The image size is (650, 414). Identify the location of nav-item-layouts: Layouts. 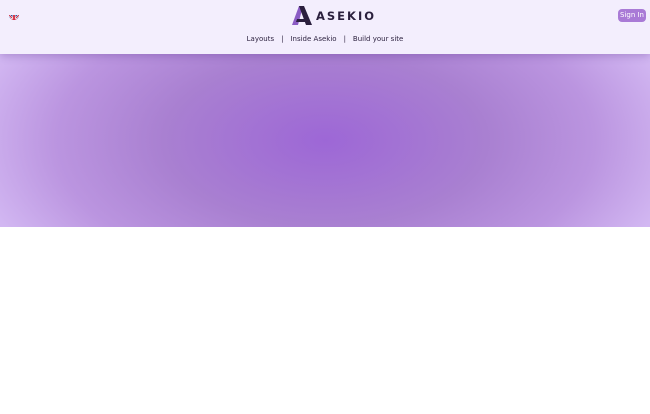
(260, 39).